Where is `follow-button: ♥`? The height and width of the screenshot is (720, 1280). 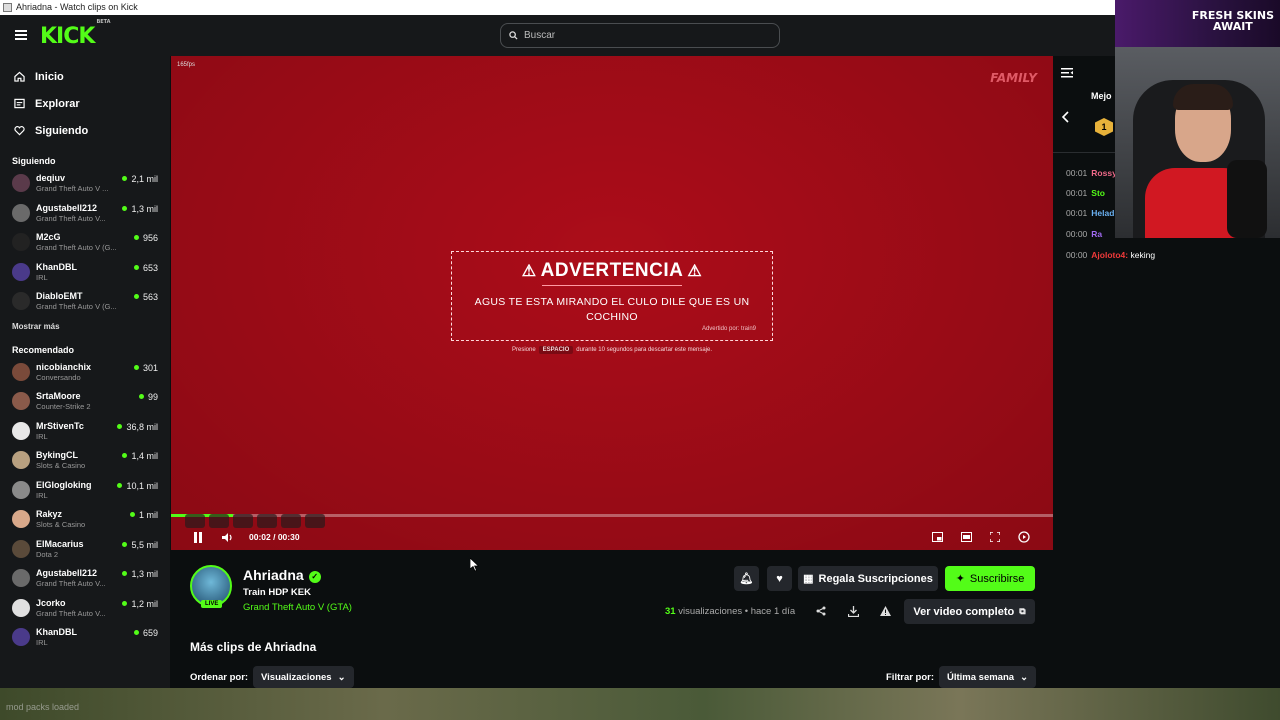
follow-button: ♥ is located at coordinates (779, 578).